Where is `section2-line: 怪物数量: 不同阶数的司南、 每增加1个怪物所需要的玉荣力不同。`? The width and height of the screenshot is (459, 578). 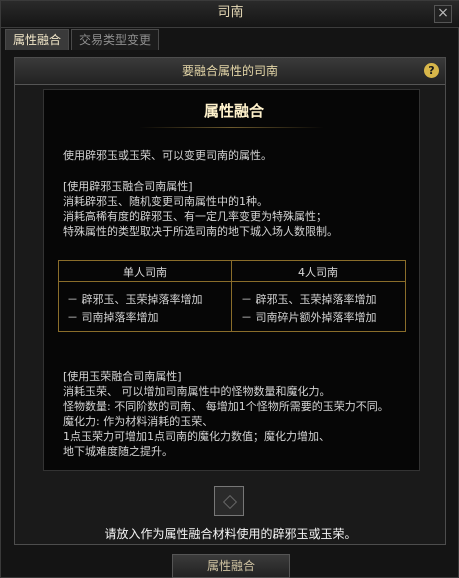 section2-line: 怪物数量: 不同阶数的司南、 每增加1个怪物所需要的玉荣力不同。 is located at coordinates (226, 406).